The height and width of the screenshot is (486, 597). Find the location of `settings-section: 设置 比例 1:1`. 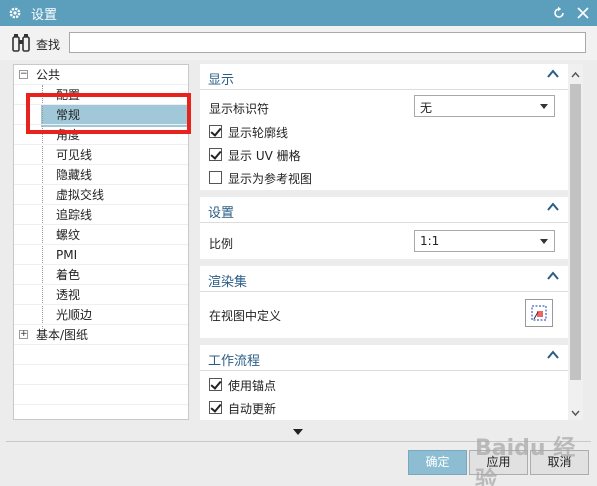

settings-section: 设置 比例 1:1 is located at coordinates (384, 228).